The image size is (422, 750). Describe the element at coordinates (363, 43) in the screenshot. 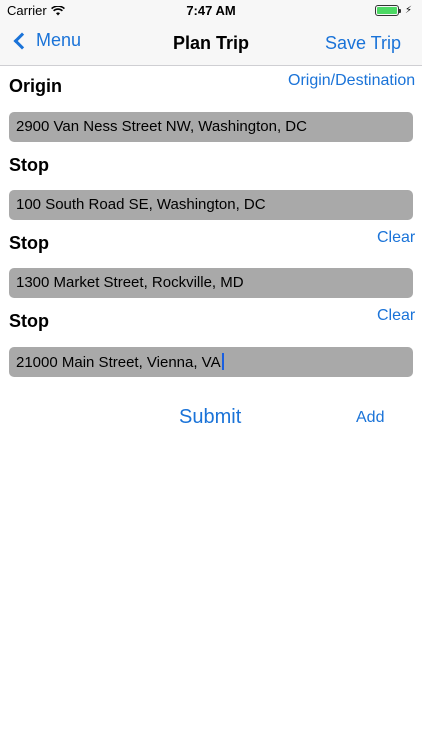

I see `save-trip-button: Save Trip` at that location.